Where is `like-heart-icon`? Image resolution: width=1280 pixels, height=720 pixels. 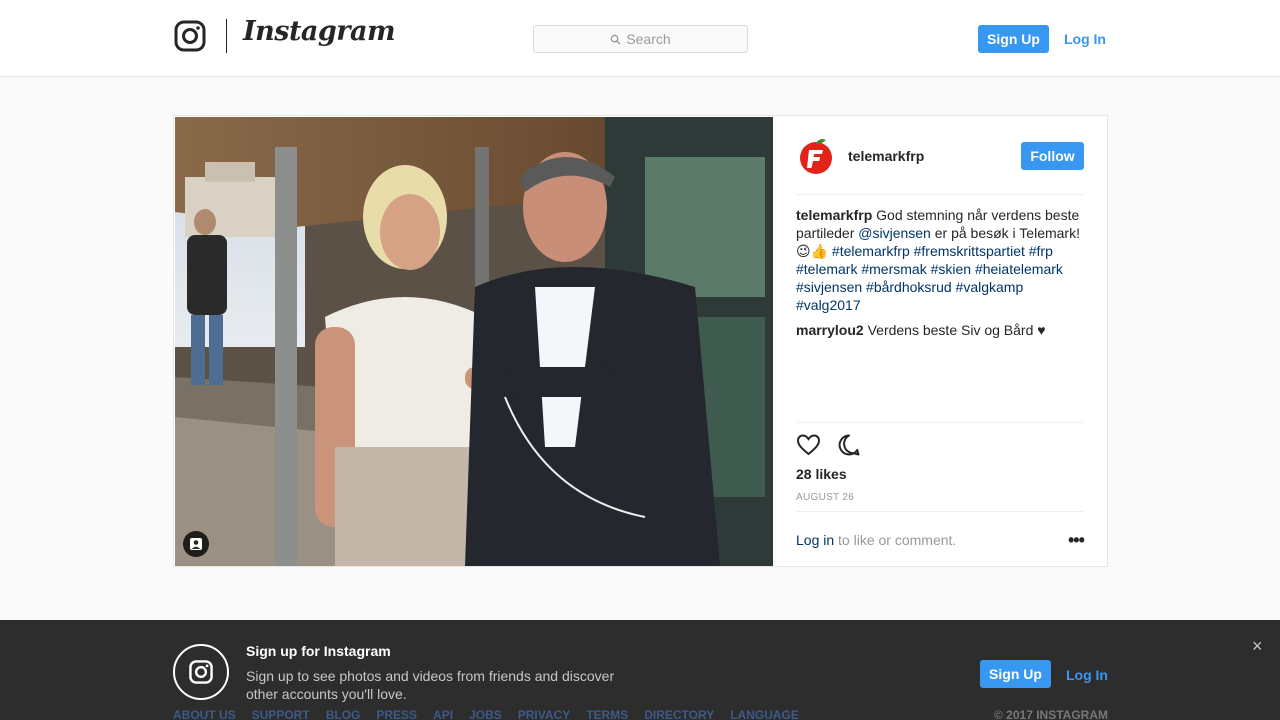
like-heart-icon is located at coordinates (808, 445).